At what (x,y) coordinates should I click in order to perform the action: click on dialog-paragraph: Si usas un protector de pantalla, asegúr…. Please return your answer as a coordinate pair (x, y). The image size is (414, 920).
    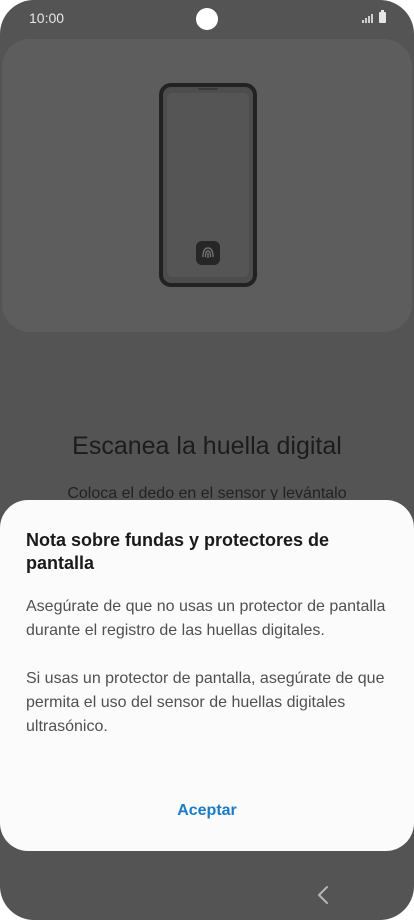
    Looking at the image, I should click on (205, 702).